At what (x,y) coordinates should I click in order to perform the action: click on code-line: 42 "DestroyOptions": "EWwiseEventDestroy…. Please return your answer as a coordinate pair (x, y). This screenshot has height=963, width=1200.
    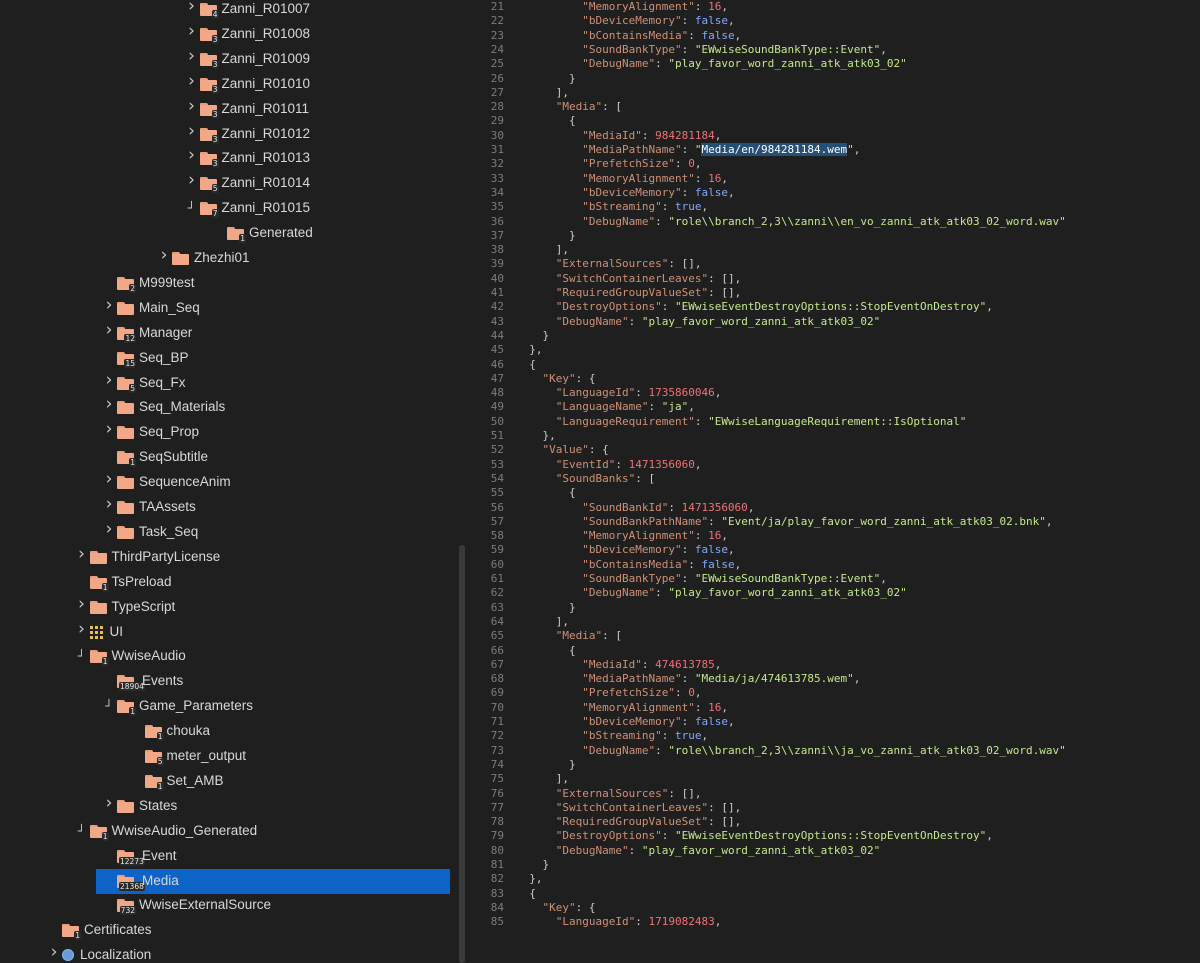
    Looking at the image, I should click on (735, 307).